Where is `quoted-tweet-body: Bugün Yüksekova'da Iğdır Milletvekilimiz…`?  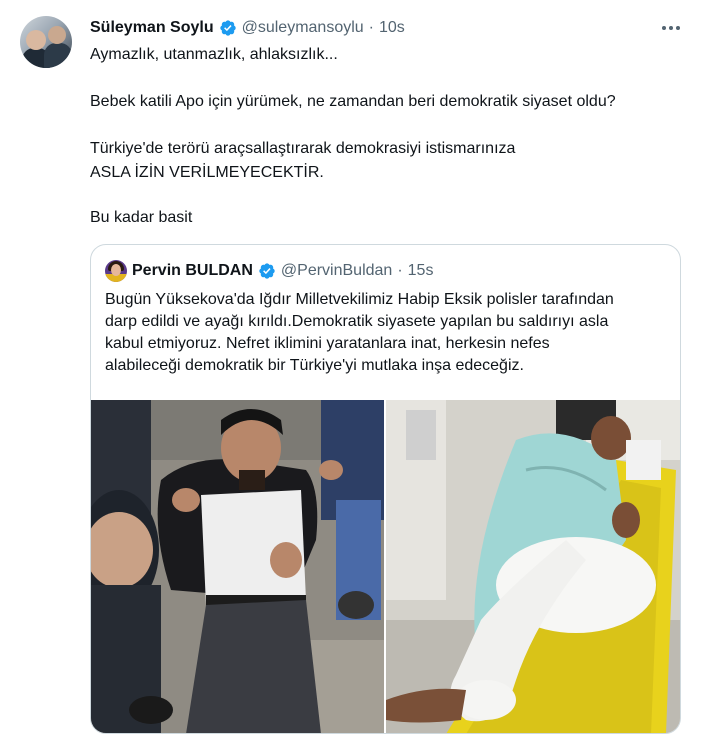
quoted-tweet-body: Bugün Yüksekova'da Iğdır Milletvekilimiz… is located at coordinates (387, 333).